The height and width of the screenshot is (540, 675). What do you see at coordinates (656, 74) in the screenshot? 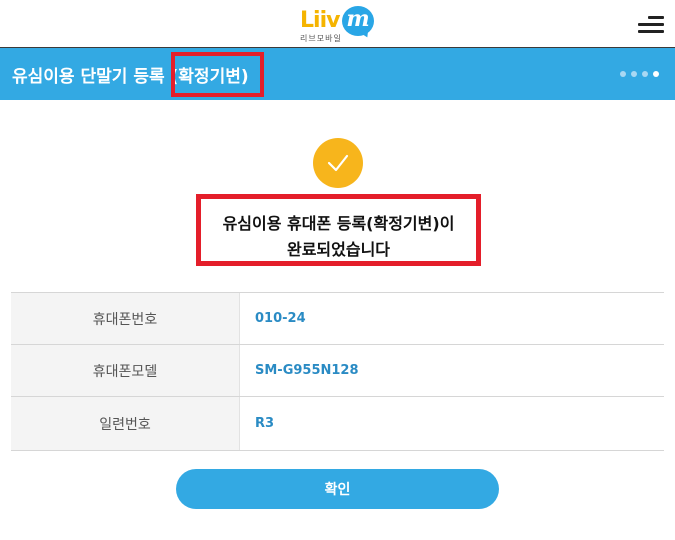
I see `step-dot-active` at bounding box center [656, 74].